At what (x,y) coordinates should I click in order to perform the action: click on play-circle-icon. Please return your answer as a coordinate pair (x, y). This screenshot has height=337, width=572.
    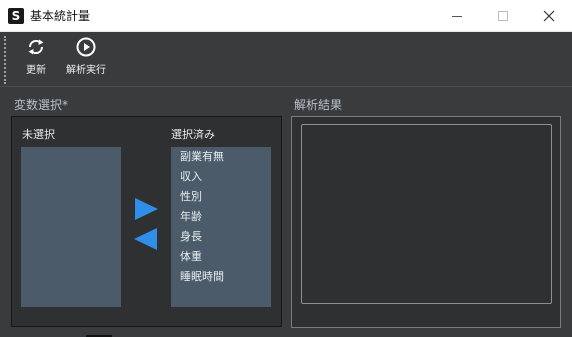
    Looking at the image, I should click on (86, 47).